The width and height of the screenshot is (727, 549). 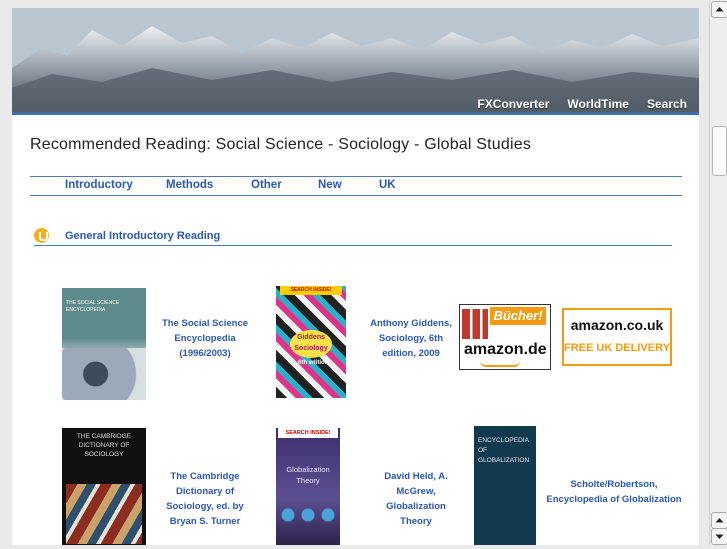 What do you see at coordinates (330, 185) in the screenshot?
I see `tab-new: New` at bounding box center [330, 185].